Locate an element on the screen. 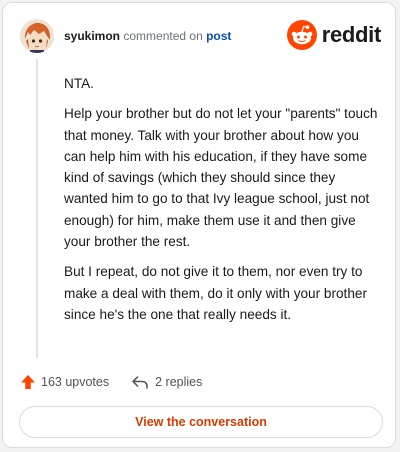 This screenshot has width=400, height=452. reply-count: 2 replies is located at coordinates (179, 382).